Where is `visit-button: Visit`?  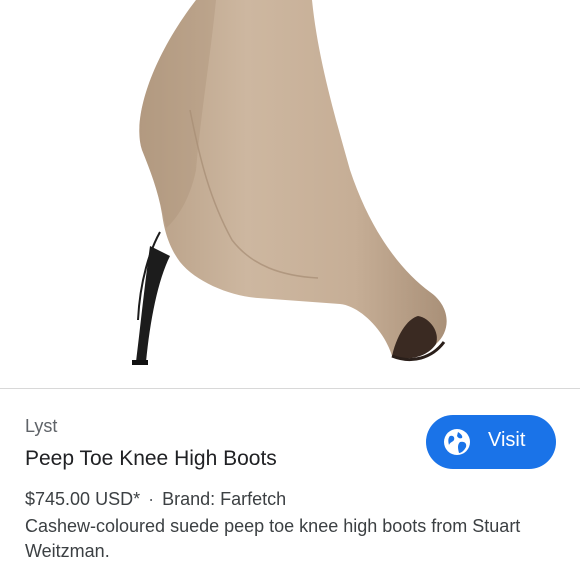
visit-button: Visit is located at coordinates (491, 442).